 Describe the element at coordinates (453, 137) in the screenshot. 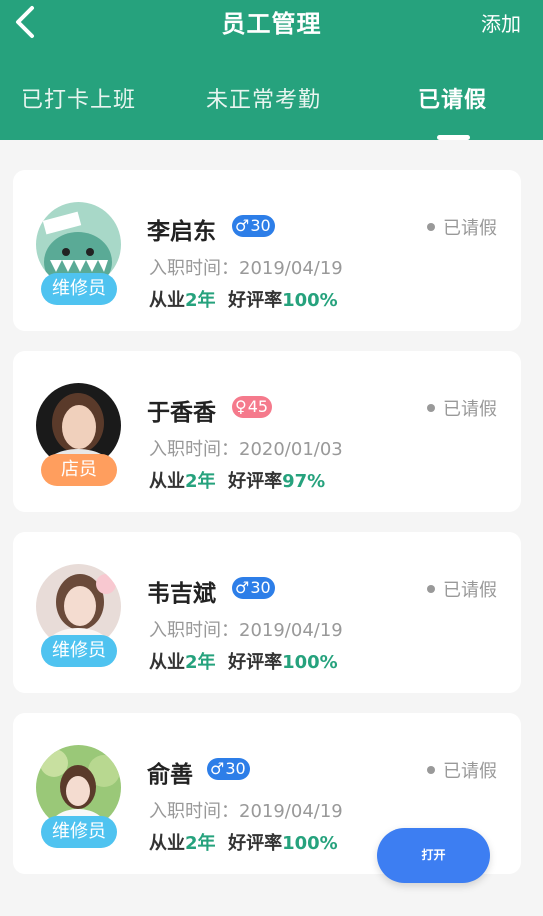

I see `tab-active-indicator` at that location.